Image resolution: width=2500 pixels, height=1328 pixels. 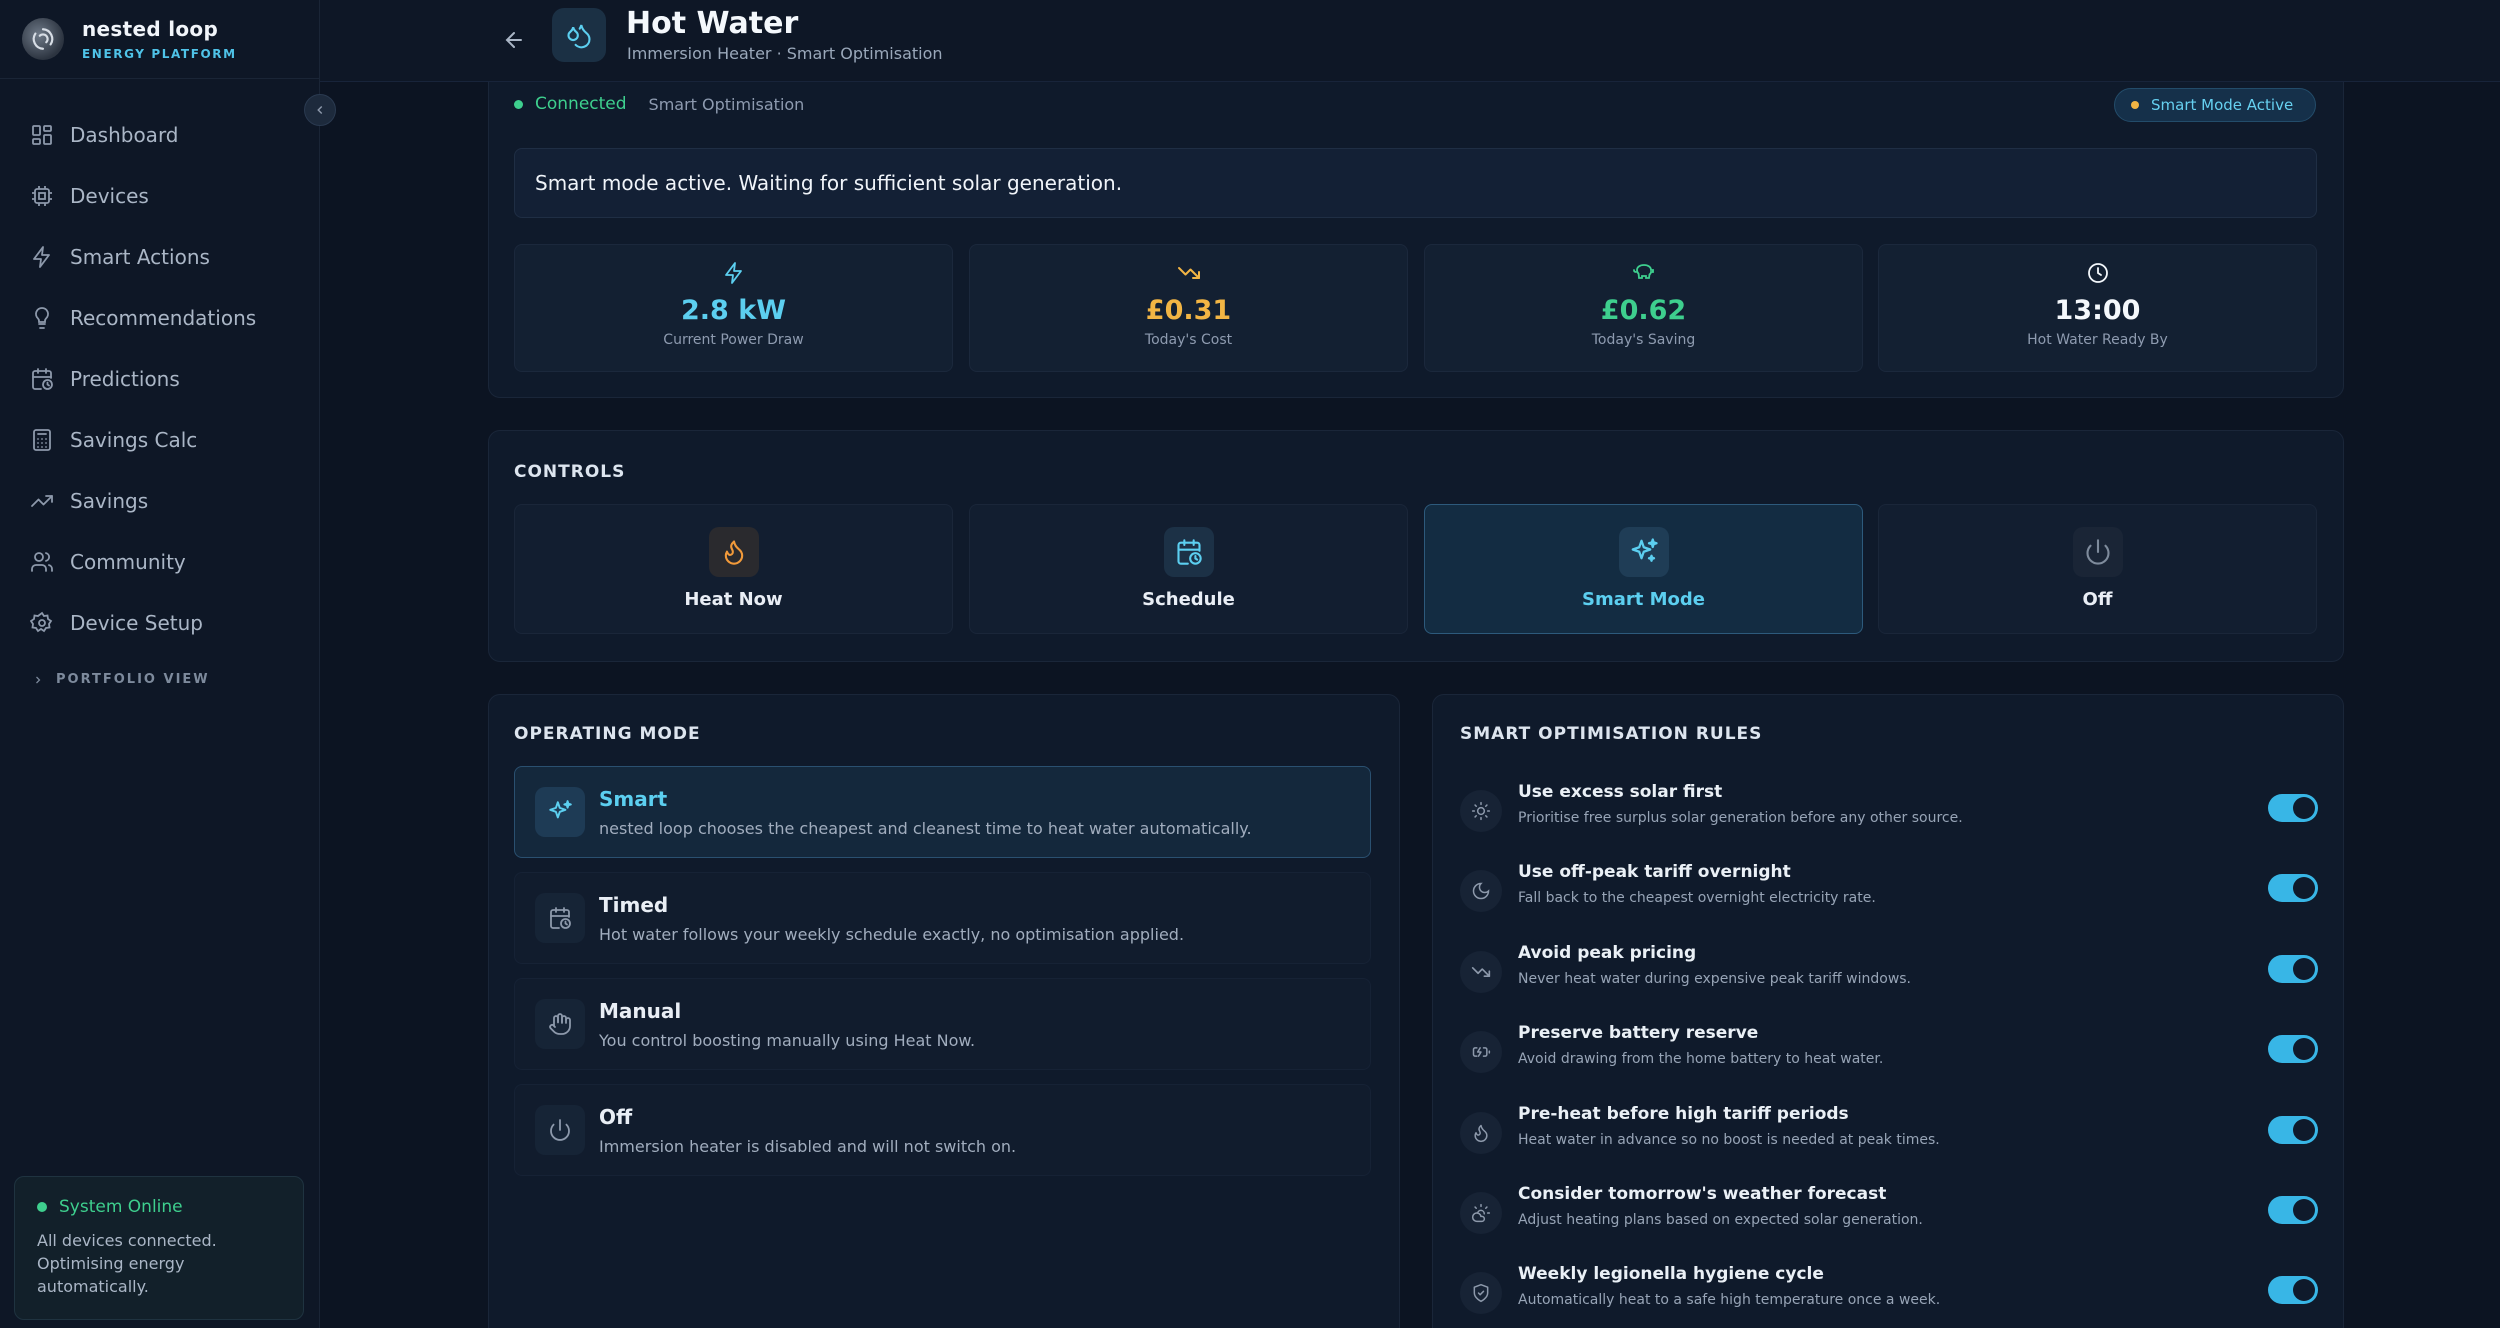 I want to click on arrow-left-icon, so click(x=513, y=40).